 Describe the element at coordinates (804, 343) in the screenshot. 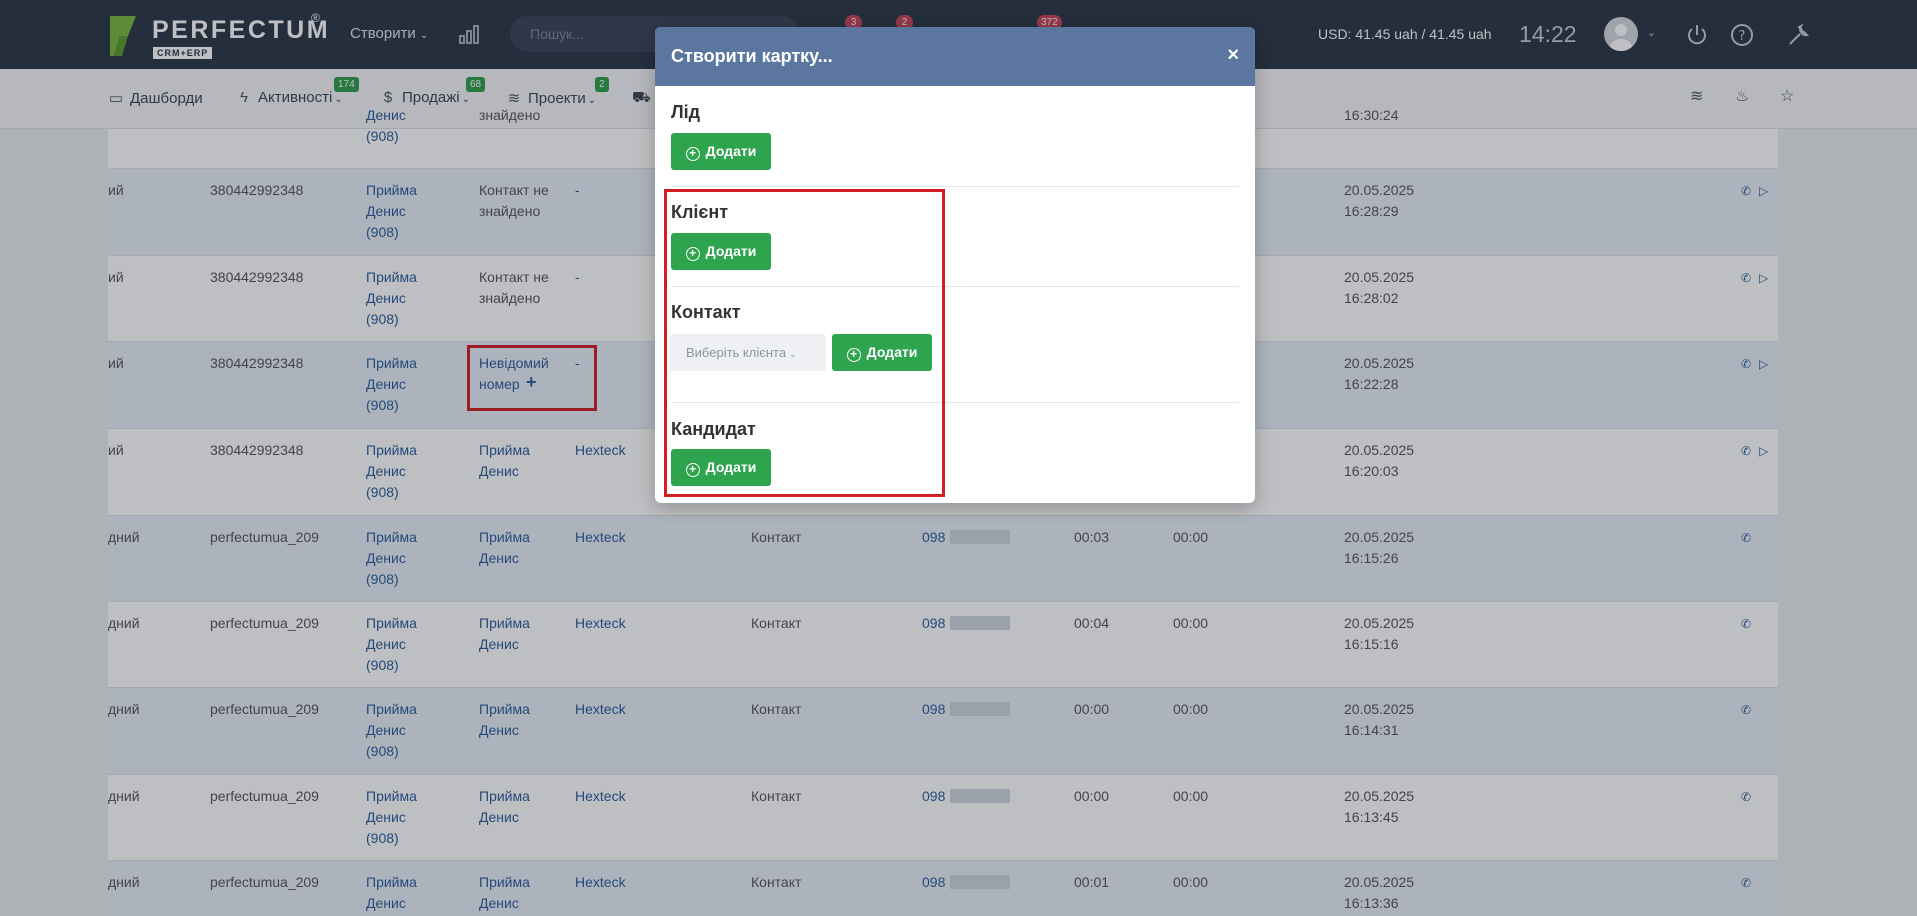

I see `highlight-sections` at that location.